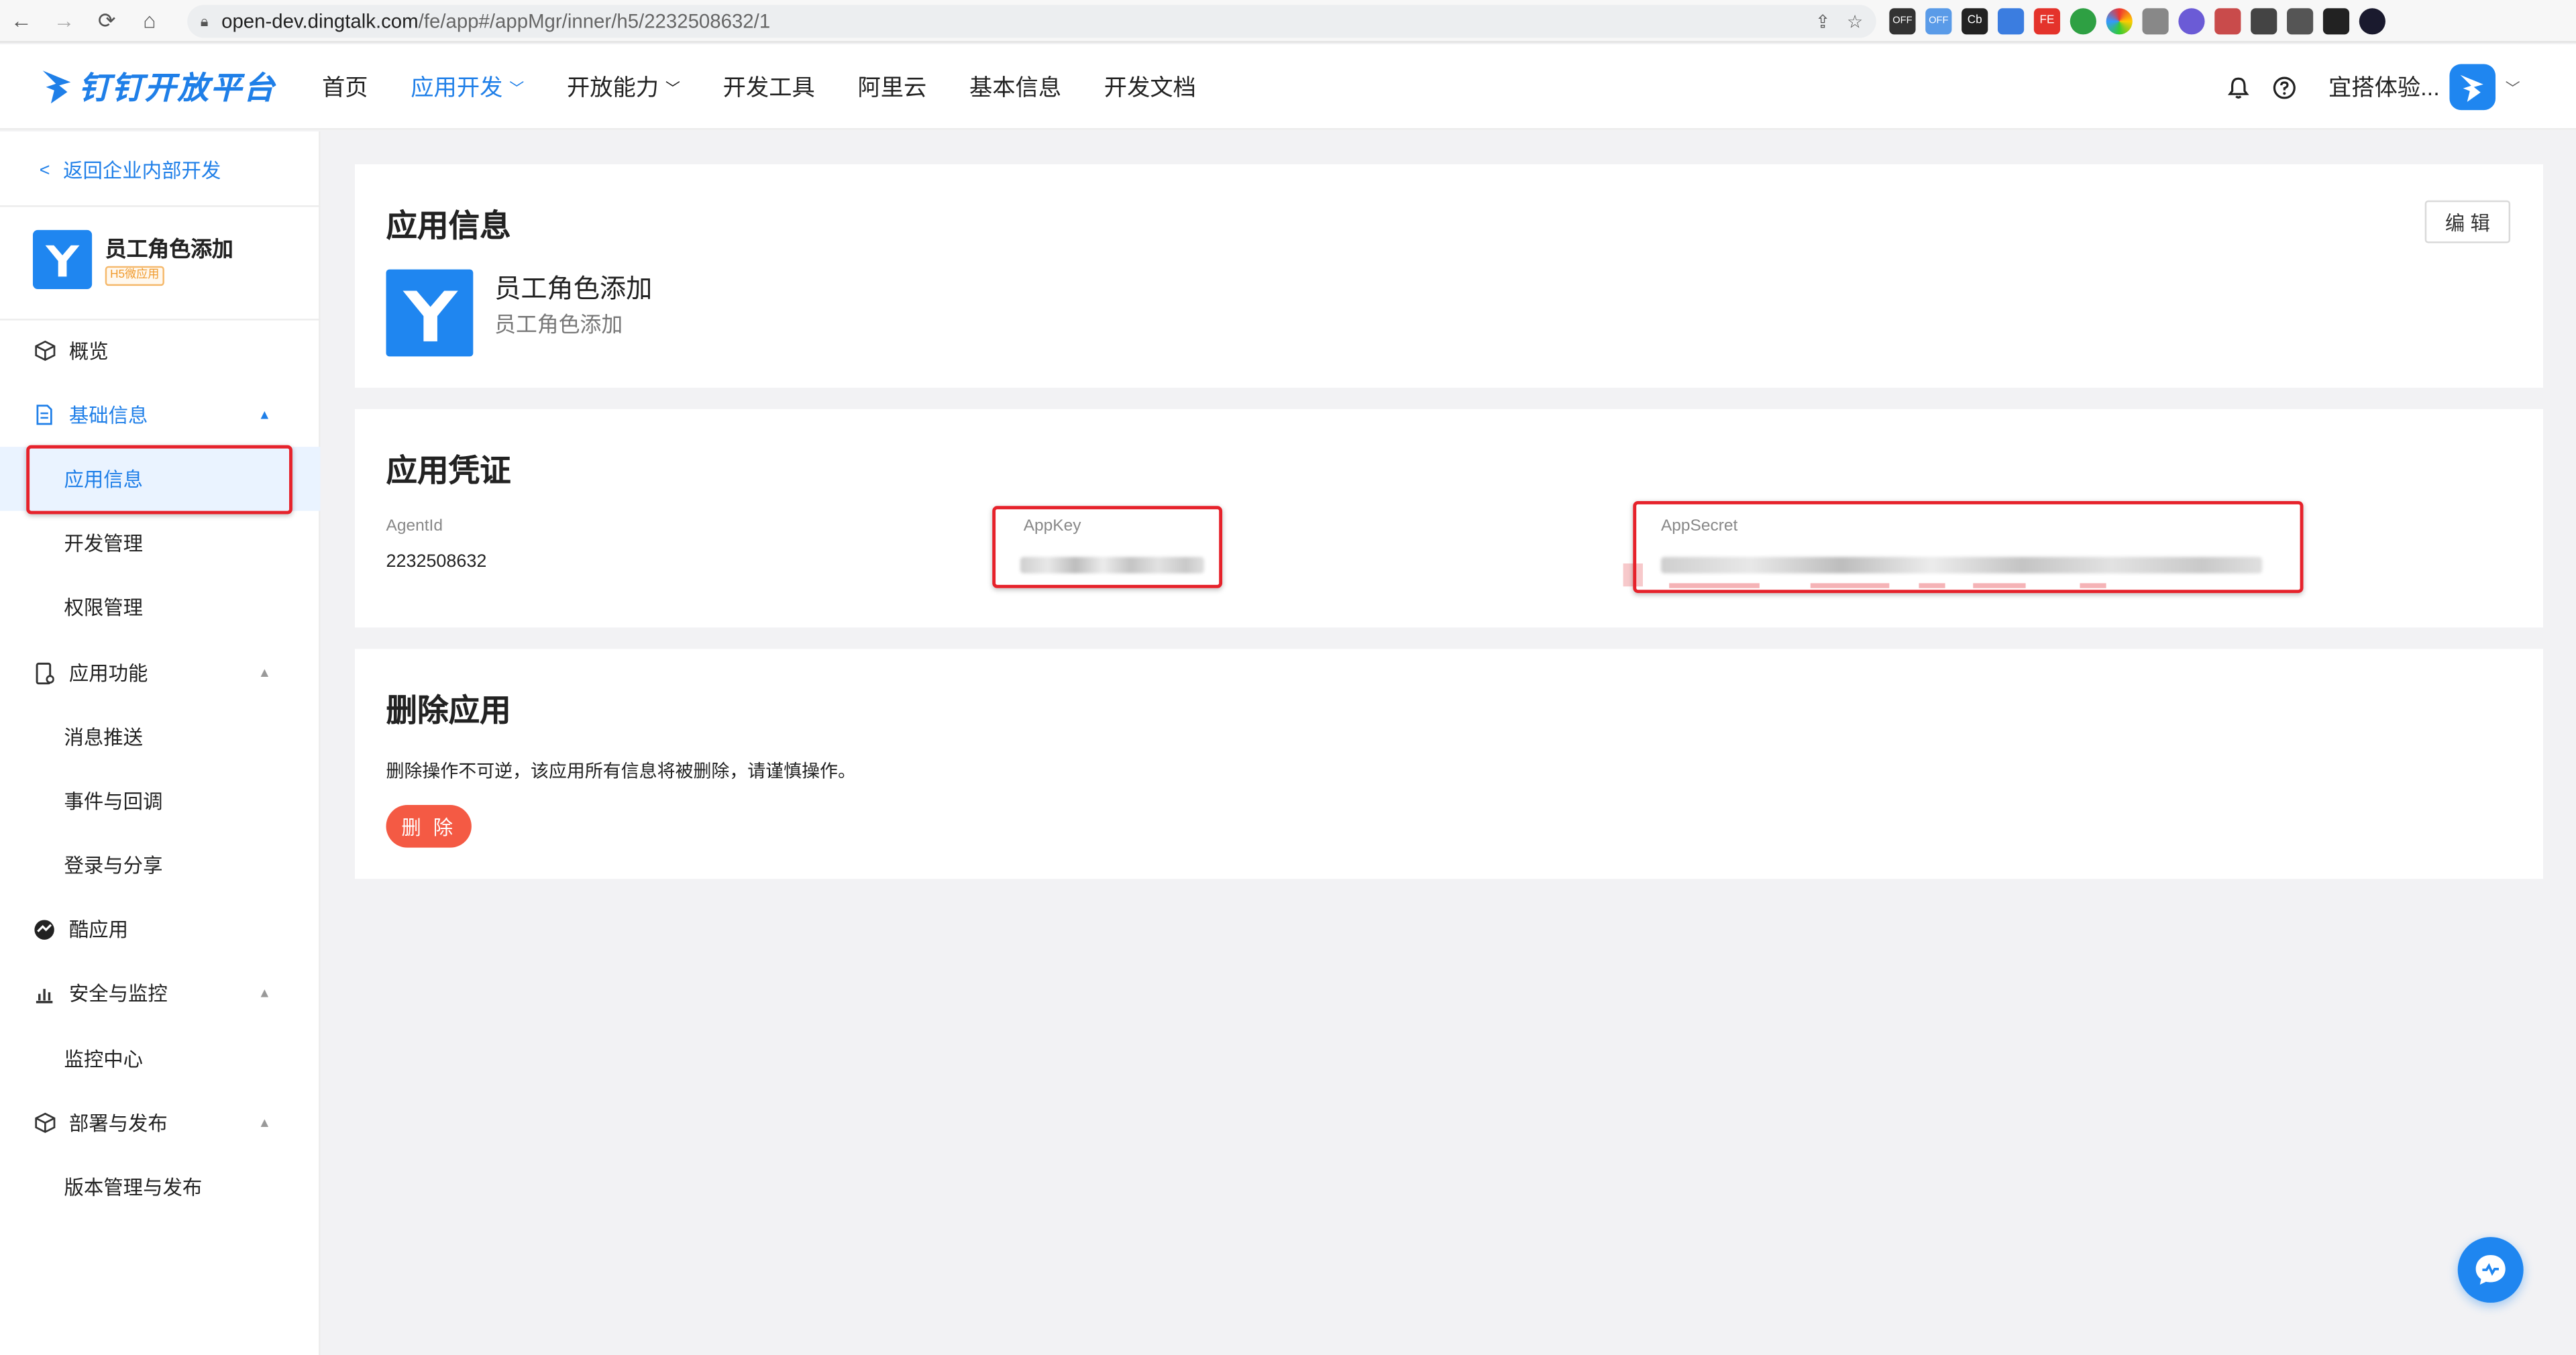 The width and height of the screenshot is (2576, 1355). I want to click on back-to-enterprise-link: < 返回企业内部开发, so click(130, 170).